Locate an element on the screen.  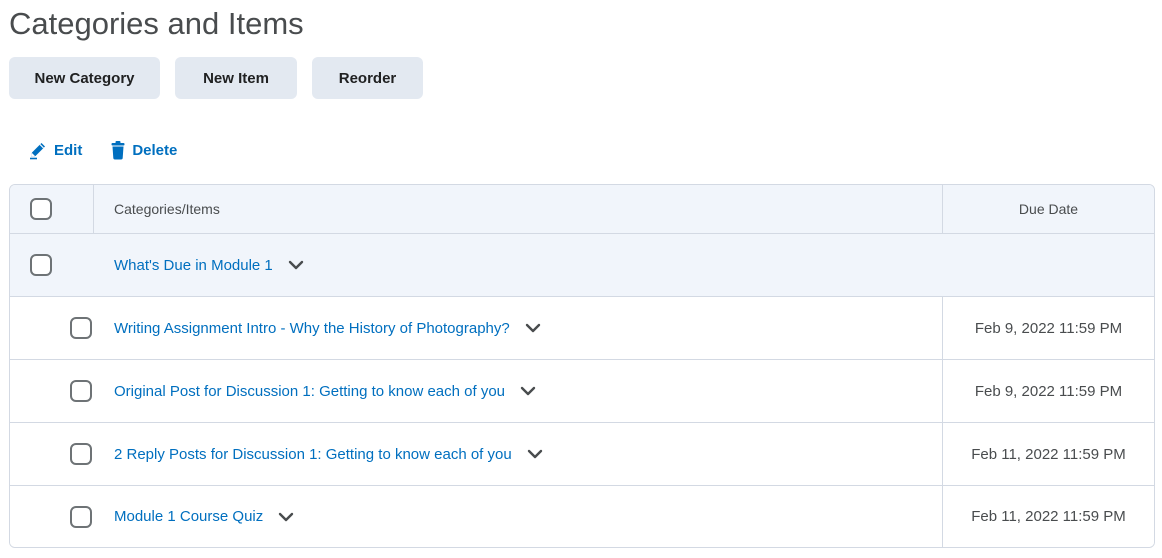
table-header-row: Categories/Items Due Date is located at coordinates (582, 209).